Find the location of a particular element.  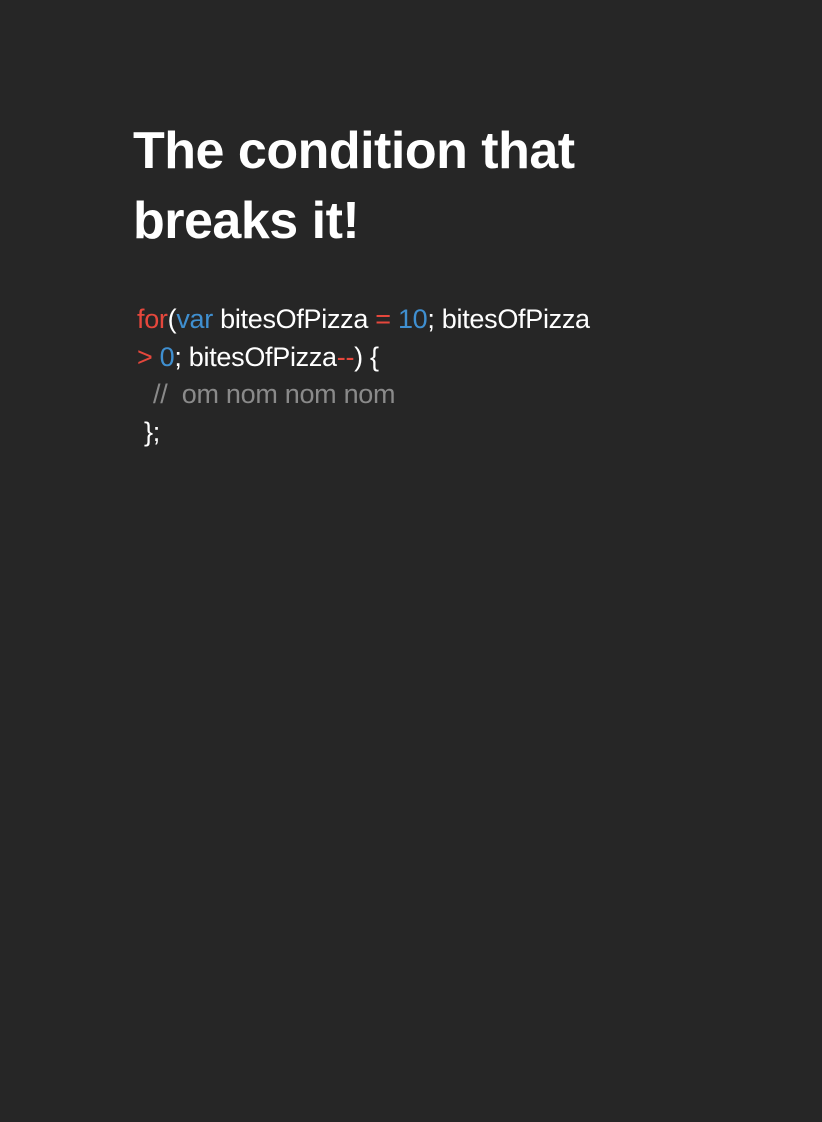

number-zero: 0 is located at coordinates (167, 356).